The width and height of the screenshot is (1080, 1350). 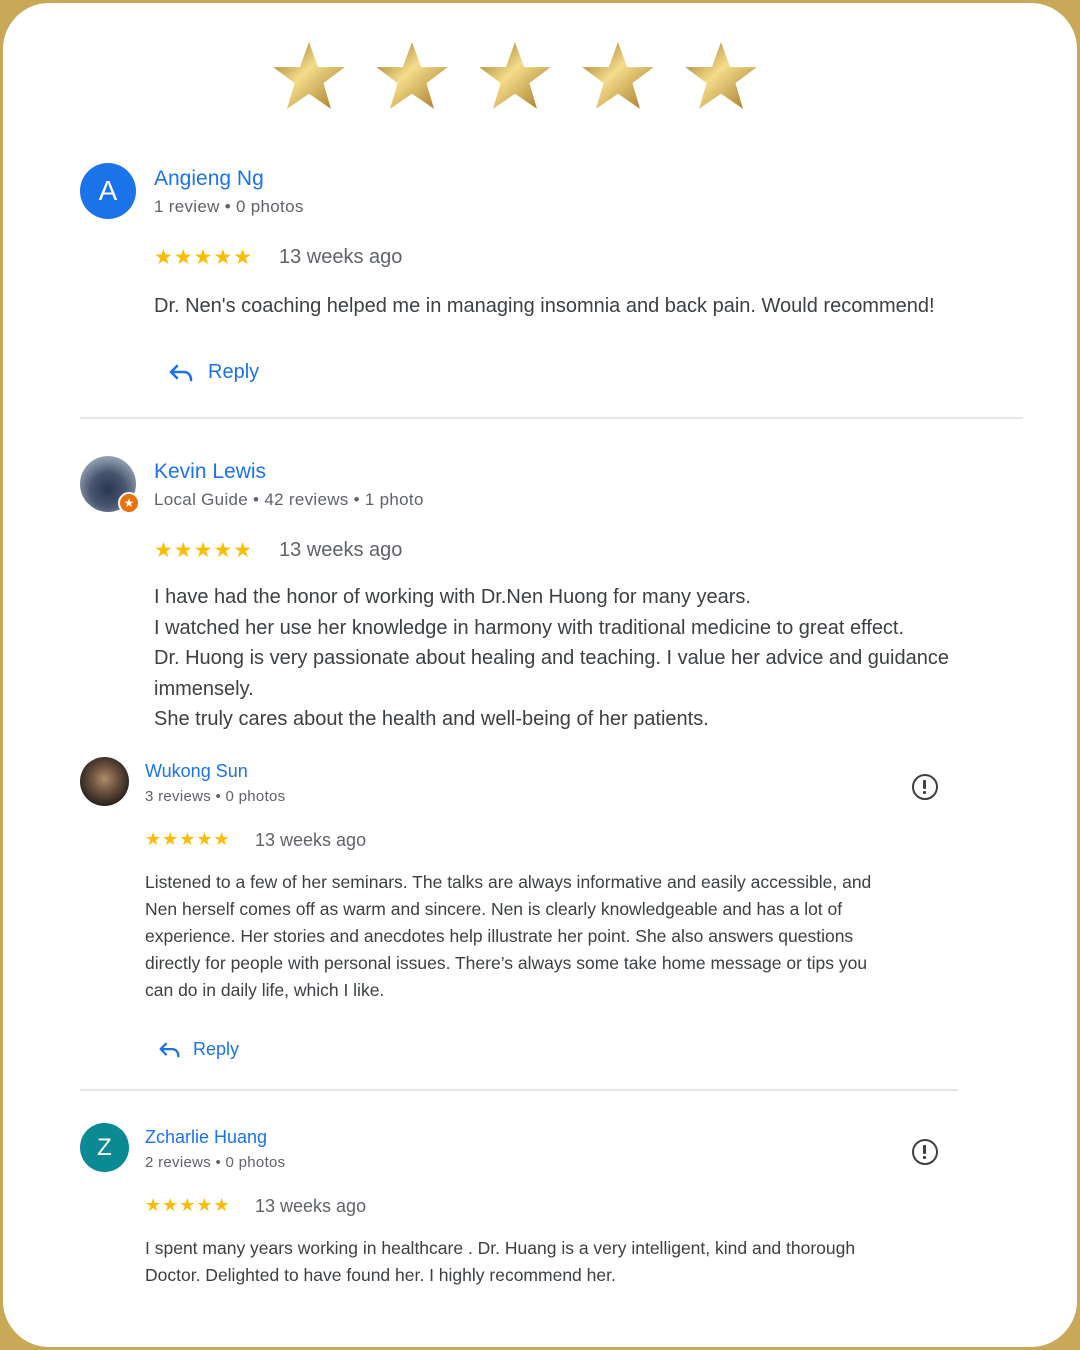 What do you see at coordinates (215, 1162) in the screenshot?
I see `reviewer-meta: 2 reviews • 0 photos` at bounding box center [215, 1162].